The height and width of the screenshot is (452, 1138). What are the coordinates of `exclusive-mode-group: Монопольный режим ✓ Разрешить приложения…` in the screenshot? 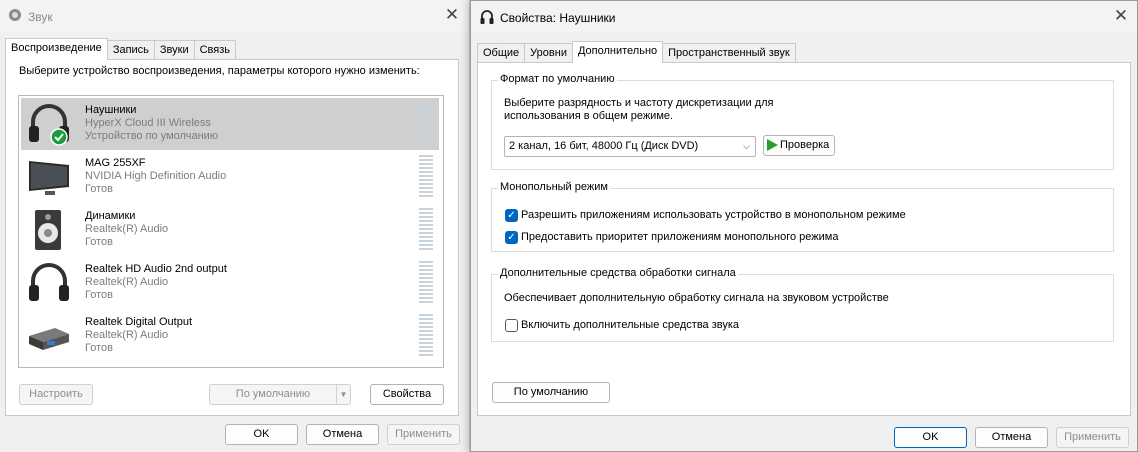 It's located at (802, 216).